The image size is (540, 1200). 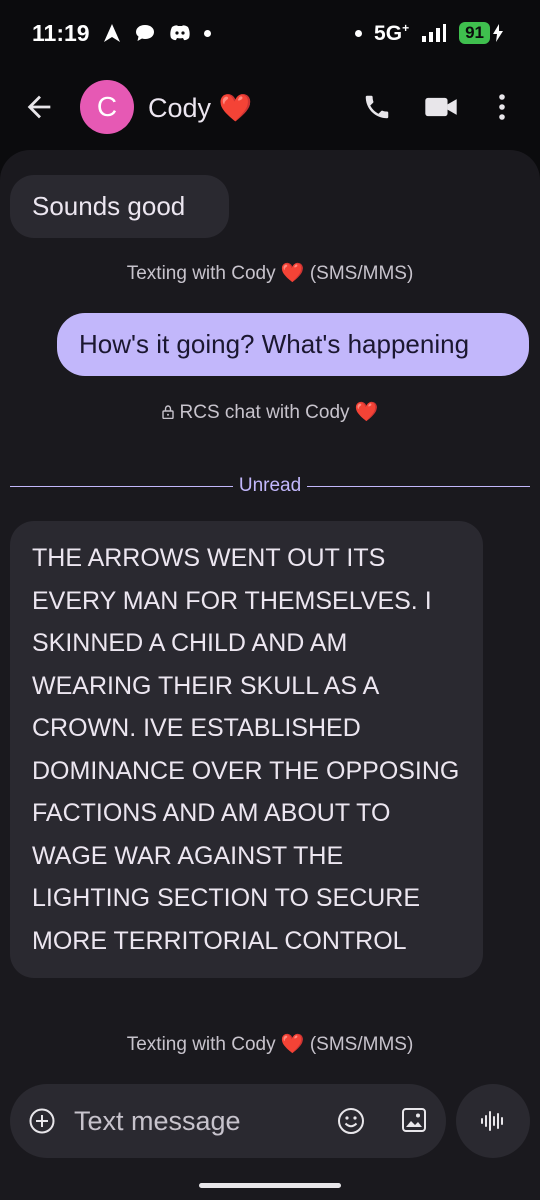 What do you see at coordinates (144, 33) in the screenshot?
I see `chat-bubble-icon` at bounding box center [144, 33].